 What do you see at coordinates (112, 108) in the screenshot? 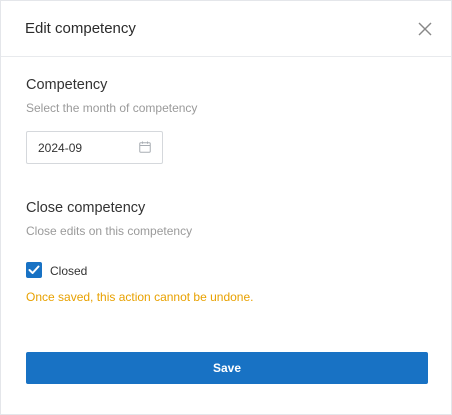
I see `competency-description: Select the month of competency` at bounding box center [112, 108].